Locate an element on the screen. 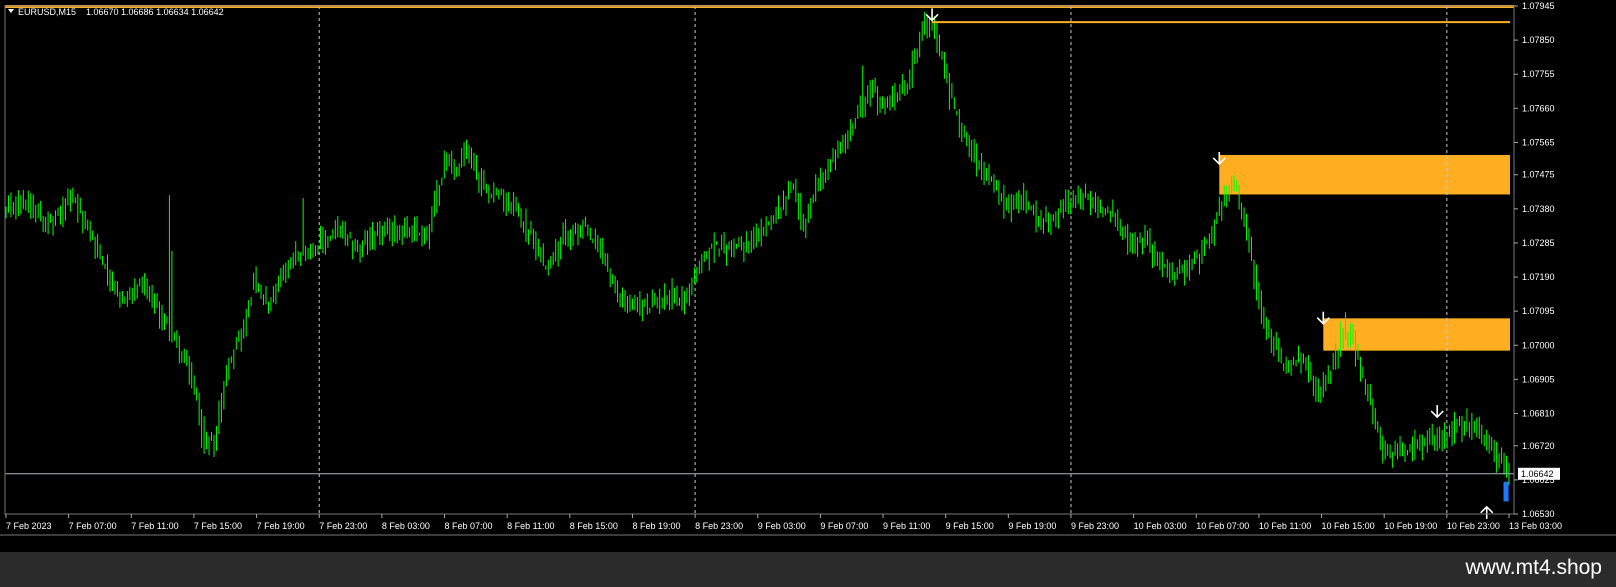 The image size is (1616, 587). y-tick-label: 1.07475 is located at coordinates (1538, 175).